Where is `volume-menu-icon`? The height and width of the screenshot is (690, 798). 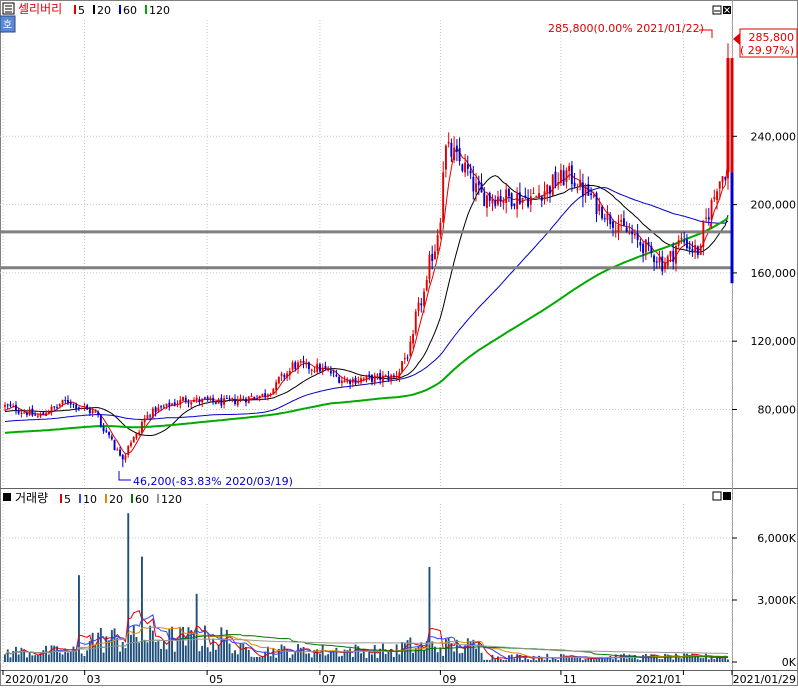 volume-menu-icon is located at coordinates (7, 497).